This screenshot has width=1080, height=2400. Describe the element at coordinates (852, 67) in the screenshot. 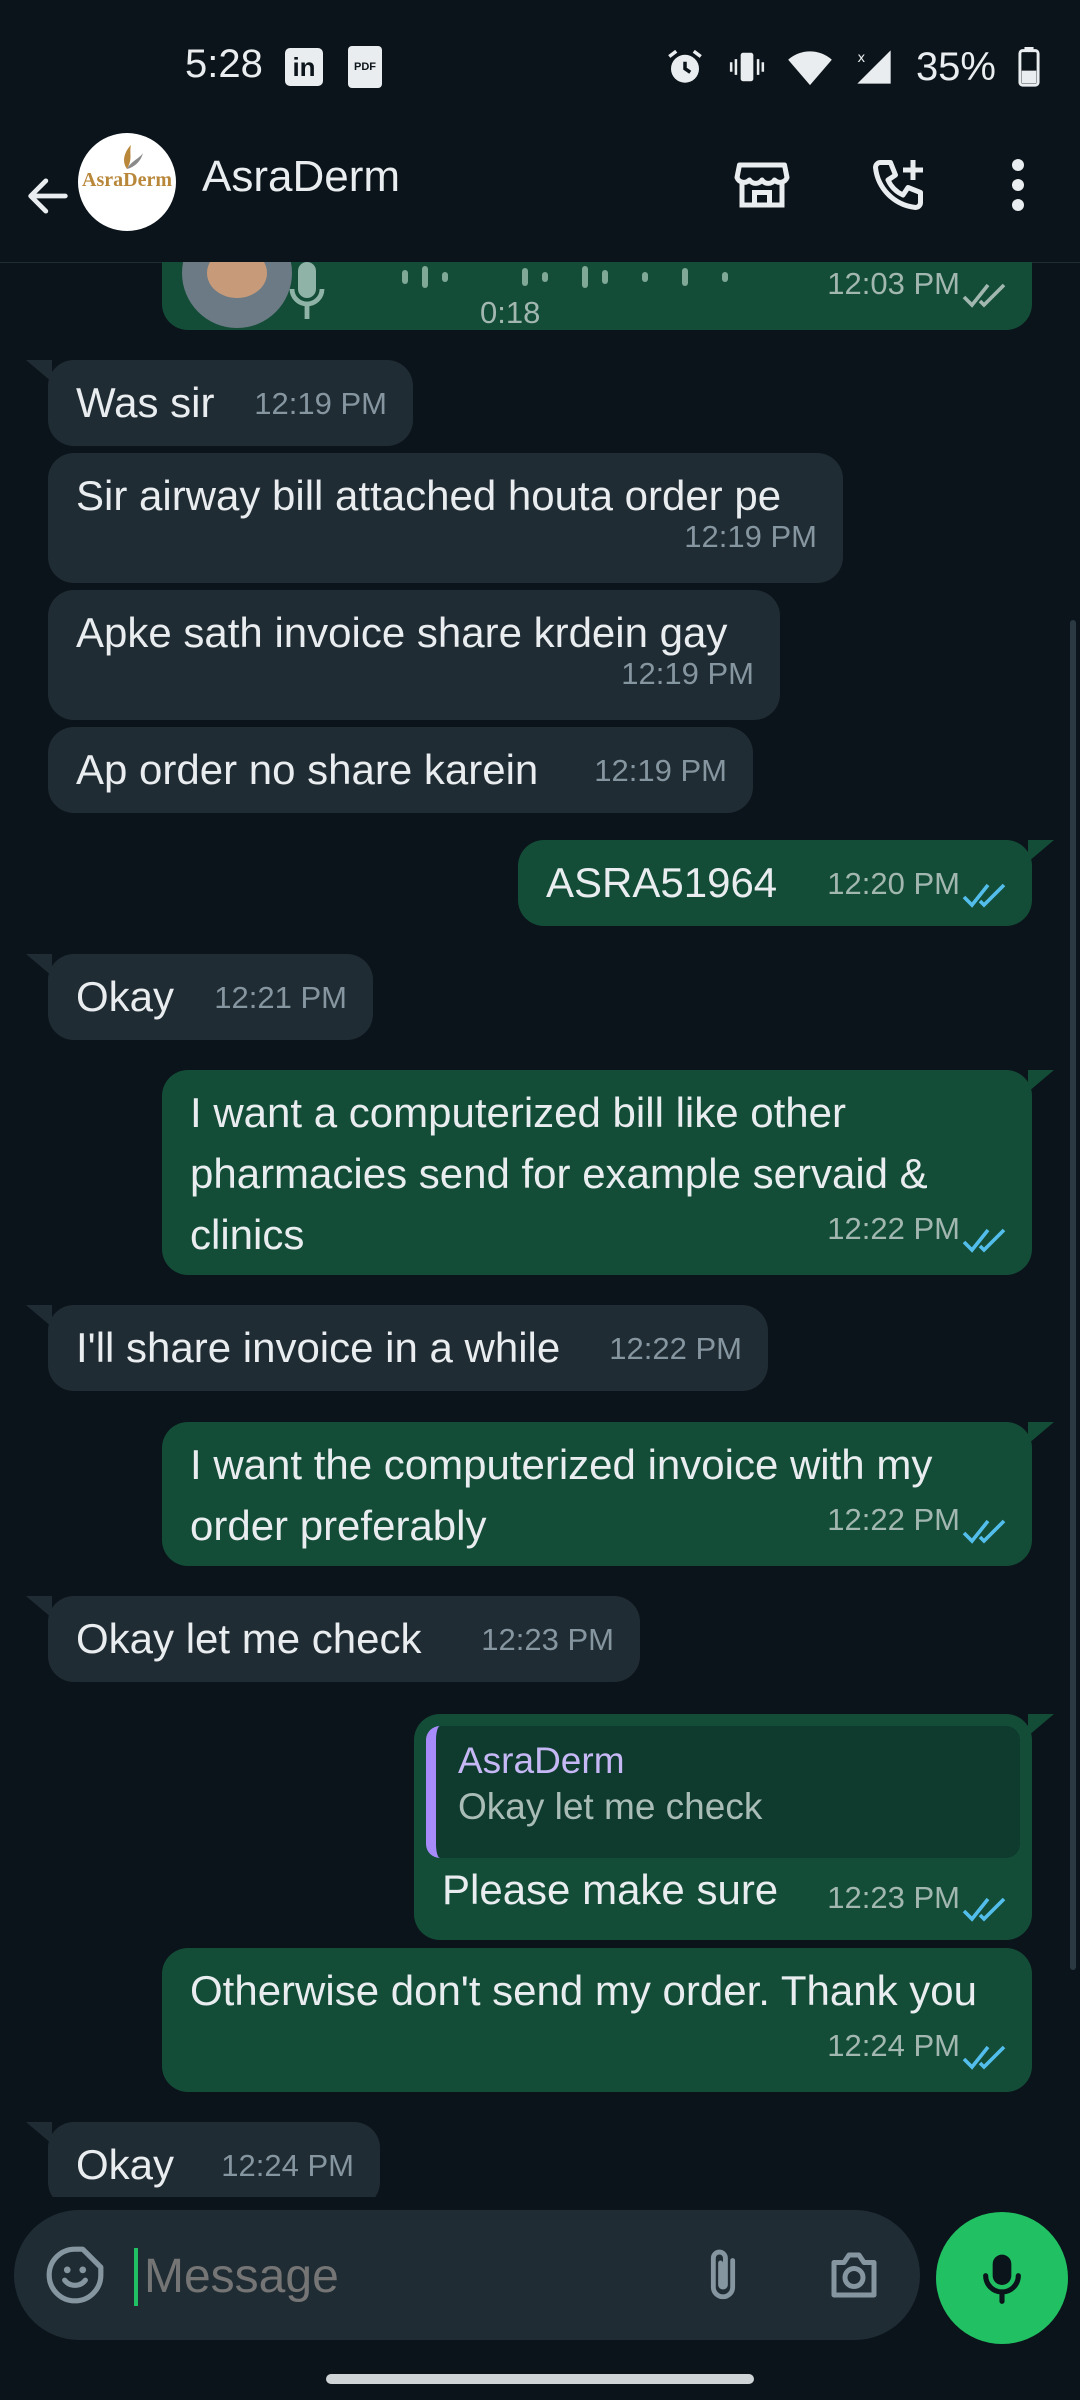

I see `status-icons: x 35%` at that location.